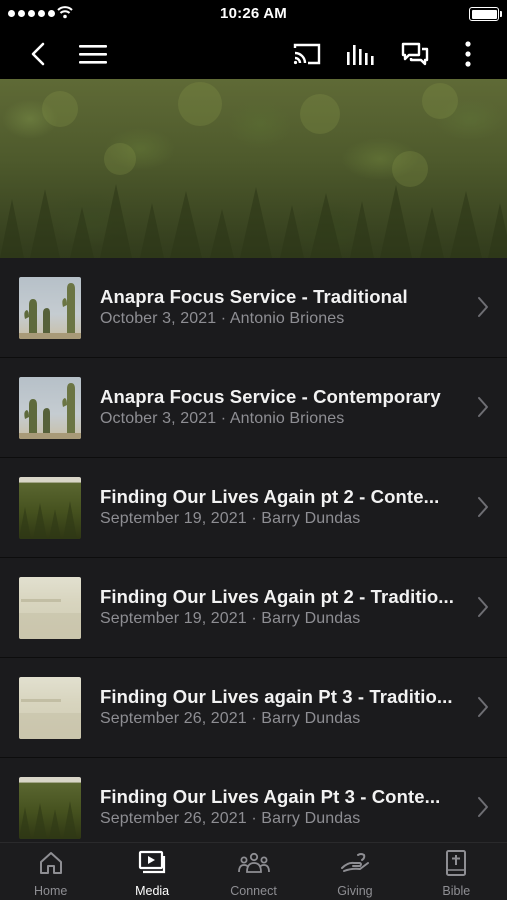  I want to click on more-vertical-icon, so click(468, 54).